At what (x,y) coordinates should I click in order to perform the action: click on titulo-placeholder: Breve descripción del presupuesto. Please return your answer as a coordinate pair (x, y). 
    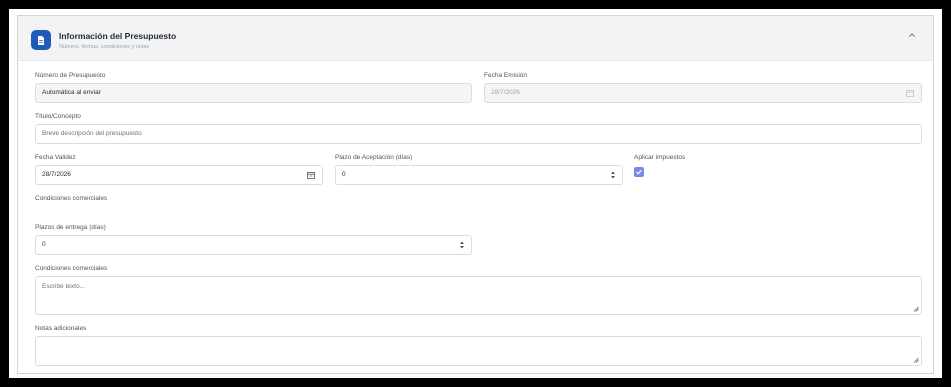
    Looking at the image, I should click on (92, 133).